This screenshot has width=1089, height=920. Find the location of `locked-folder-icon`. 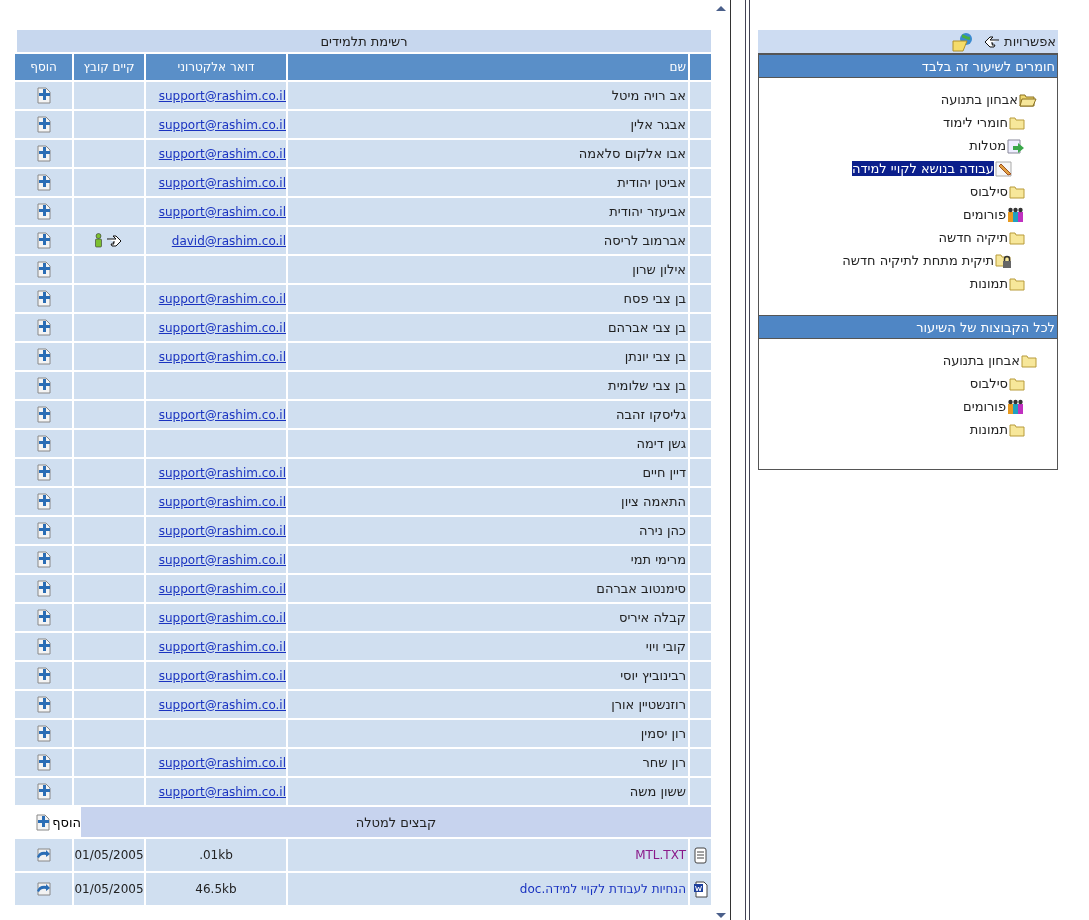

locked-folder-icon is located at coordinates (1004, 260).